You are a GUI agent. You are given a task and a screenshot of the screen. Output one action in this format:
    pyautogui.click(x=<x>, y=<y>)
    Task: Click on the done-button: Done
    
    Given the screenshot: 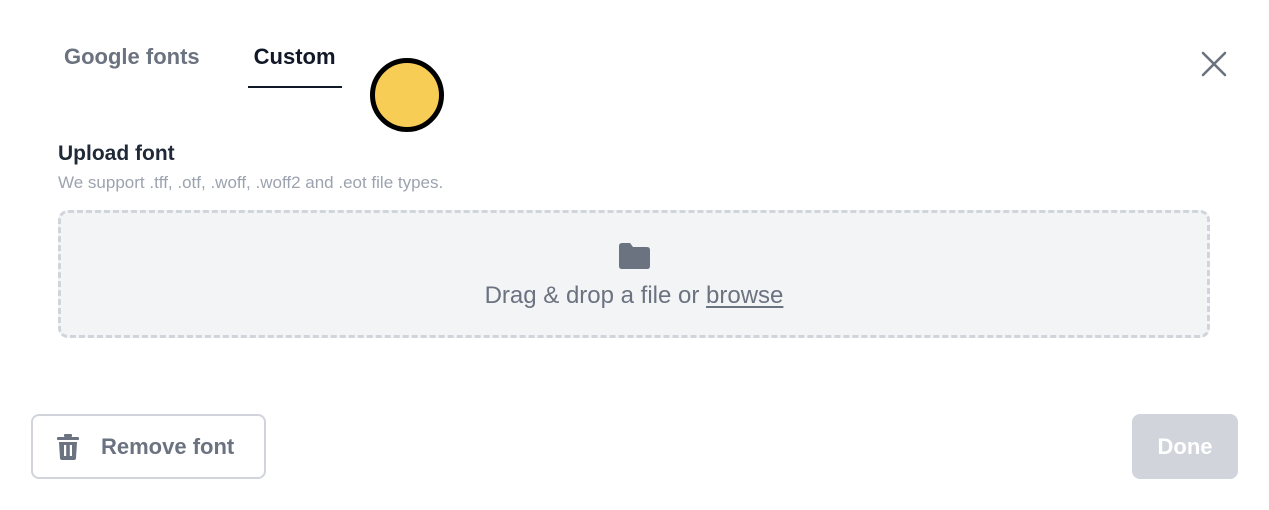 What is the action you would take?
    pyautogui.click(x=1185, y=446)
    